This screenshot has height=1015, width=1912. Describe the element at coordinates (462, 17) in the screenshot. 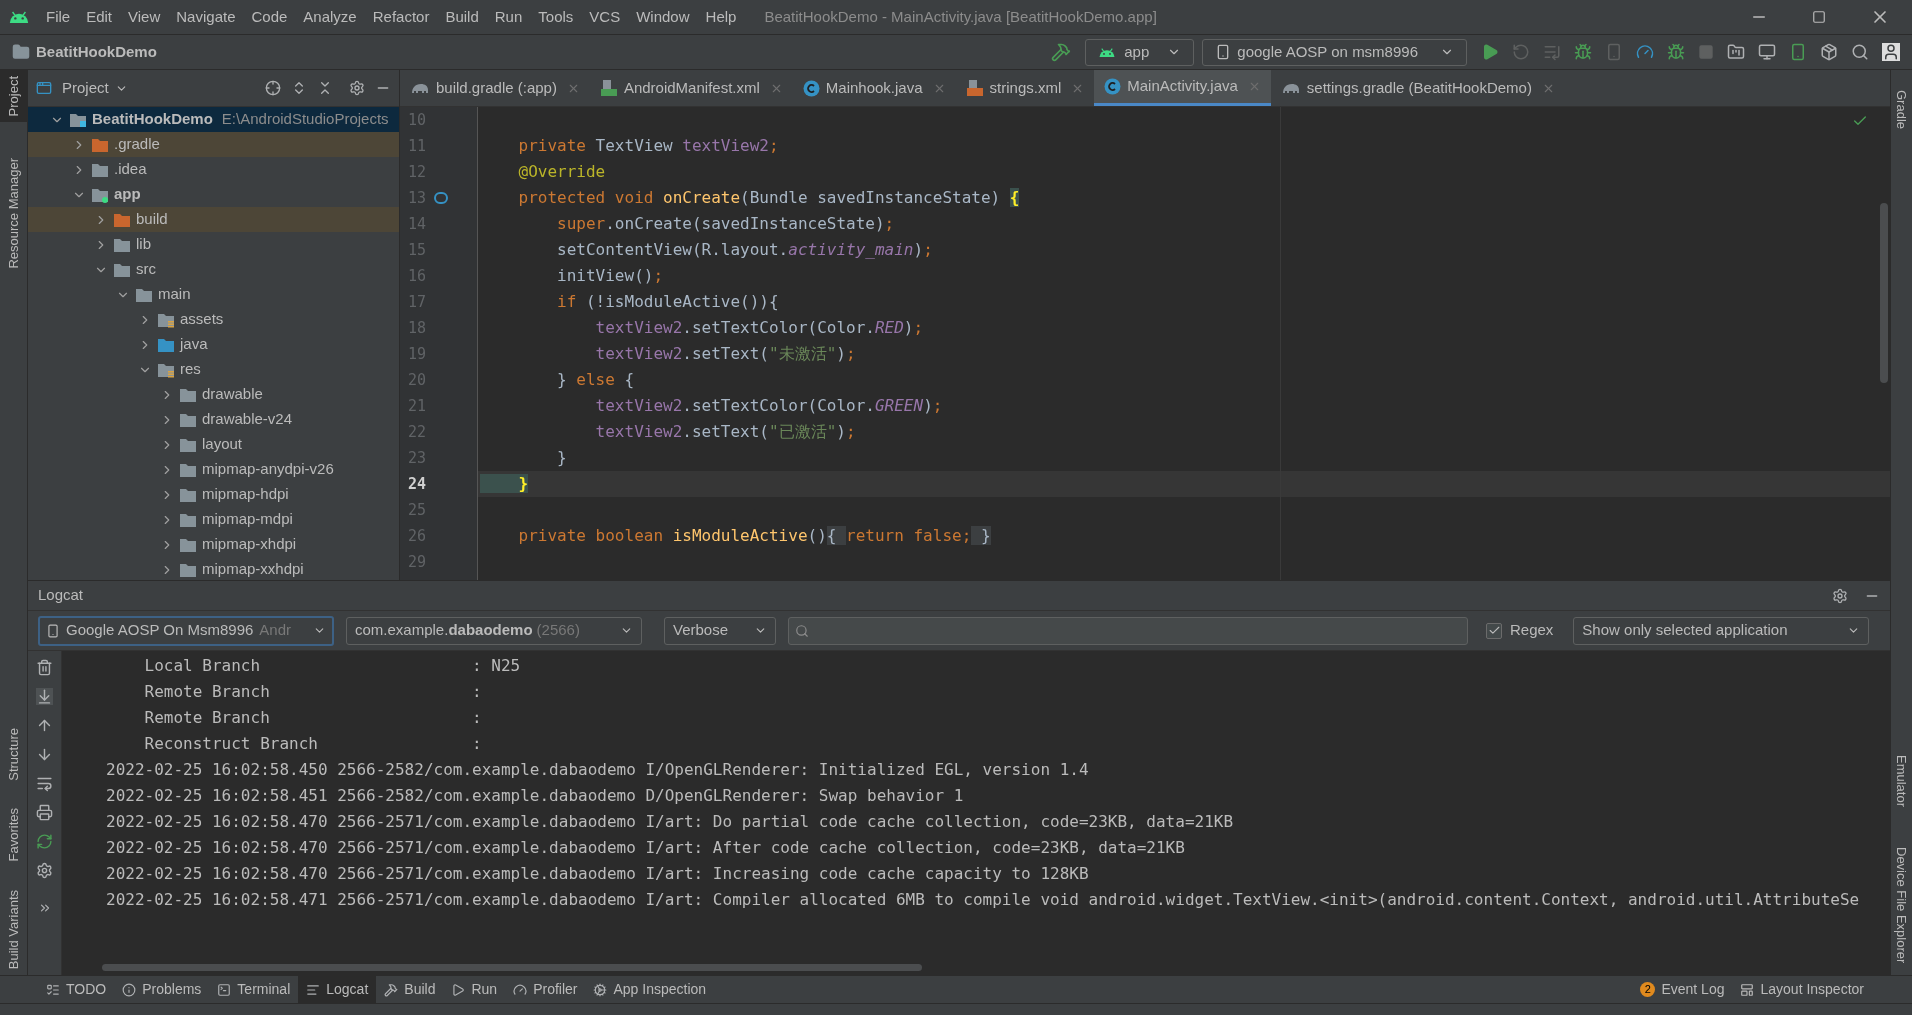

I see `menu-item: Build` at that location.